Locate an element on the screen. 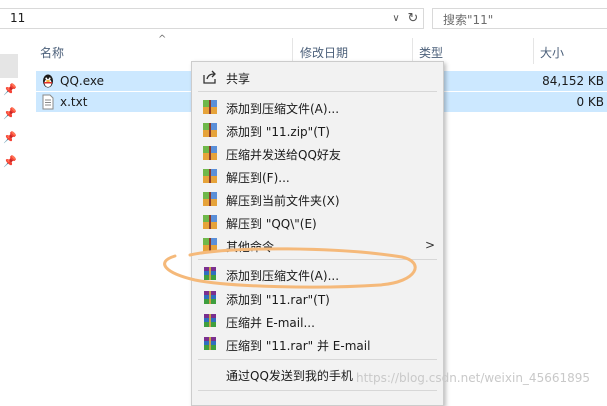 This screenshot has width=607, height=406. column-header-name: 名称 is located at coordinates (52, 52).